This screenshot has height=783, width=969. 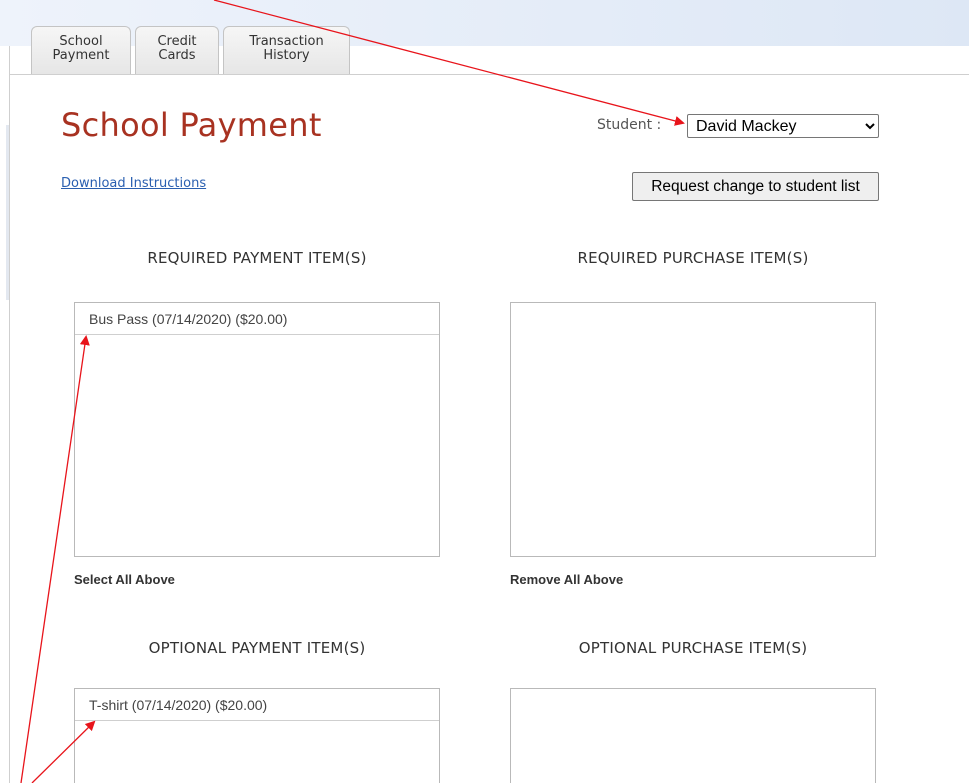 What do you see at coordinates (755, 186) in the screenshot?
I see `request-change-button: Request change to student list` at bounding box center [755, 186].